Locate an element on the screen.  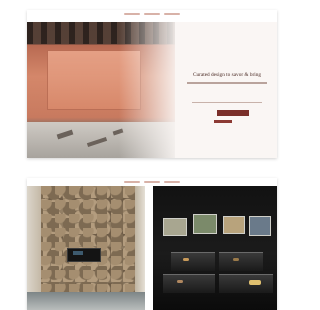
stone-floor is located at coordinates (86, 301).